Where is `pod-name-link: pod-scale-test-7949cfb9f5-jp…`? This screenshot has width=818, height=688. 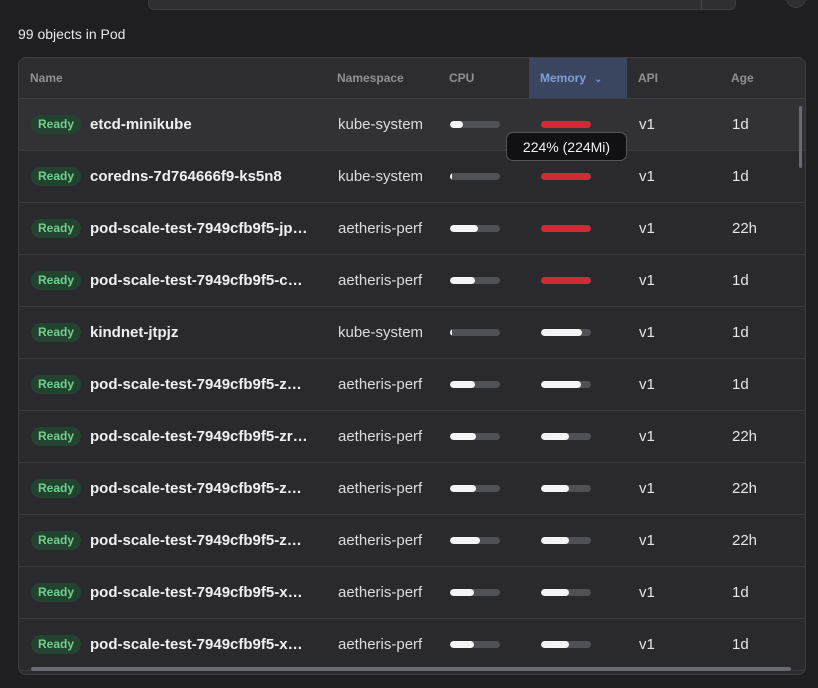
pod-name-link: pod-scale-test-7949cfb9f5-jp… is located at coordinates (208, 228).